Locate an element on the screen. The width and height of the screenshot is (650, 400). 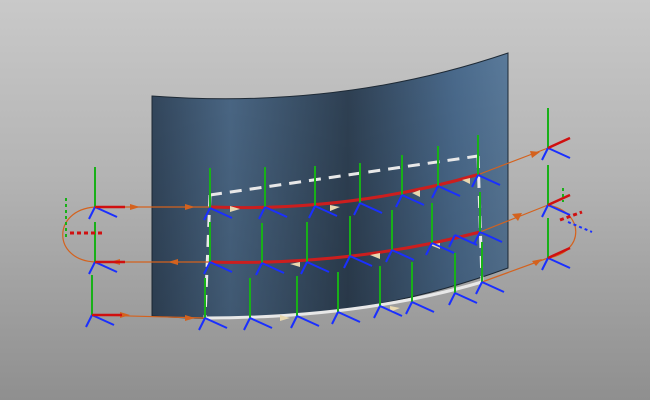
approach-marker-right-b is located at coordinates (580, 227).